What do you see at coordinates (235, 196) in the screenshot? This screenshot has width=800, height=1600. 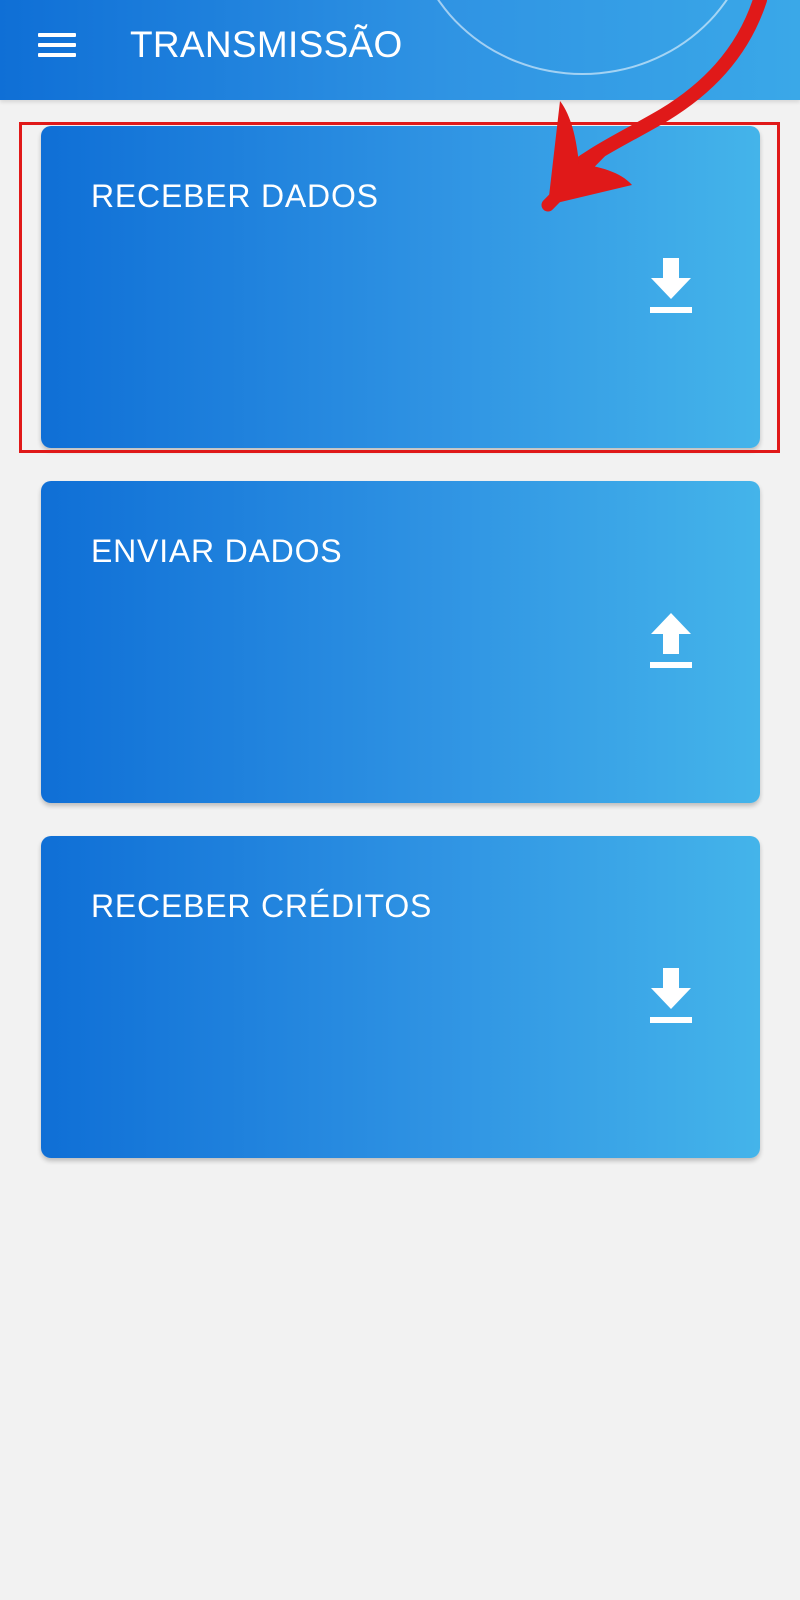 I see `receive-data-label: RECEBER DADOS` at bounding box center [235, 196].